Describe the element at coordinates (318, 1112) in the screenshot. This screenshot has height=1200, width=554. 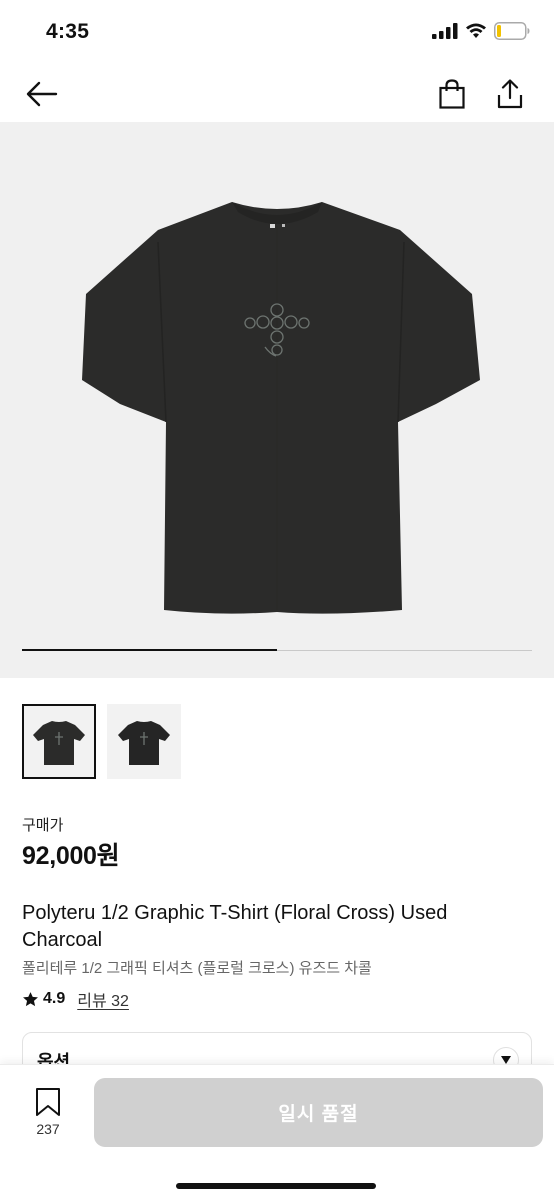
I see `sold-out-button: 일시 품절` at that location.